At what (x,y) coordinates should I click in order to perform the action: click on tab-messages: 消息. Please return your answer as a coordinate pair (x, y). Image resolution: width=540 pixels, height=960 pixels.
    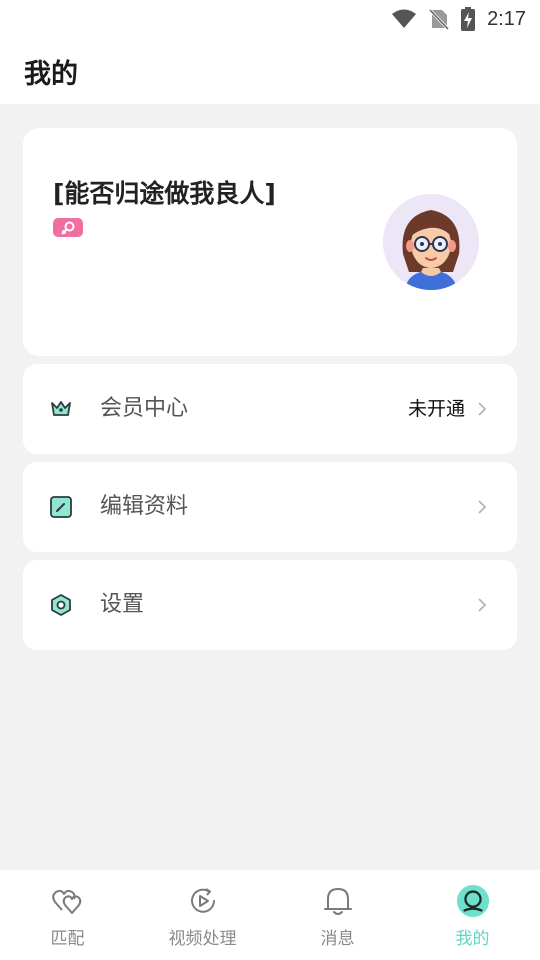
    Looking at the image, I should click on (337, 915).